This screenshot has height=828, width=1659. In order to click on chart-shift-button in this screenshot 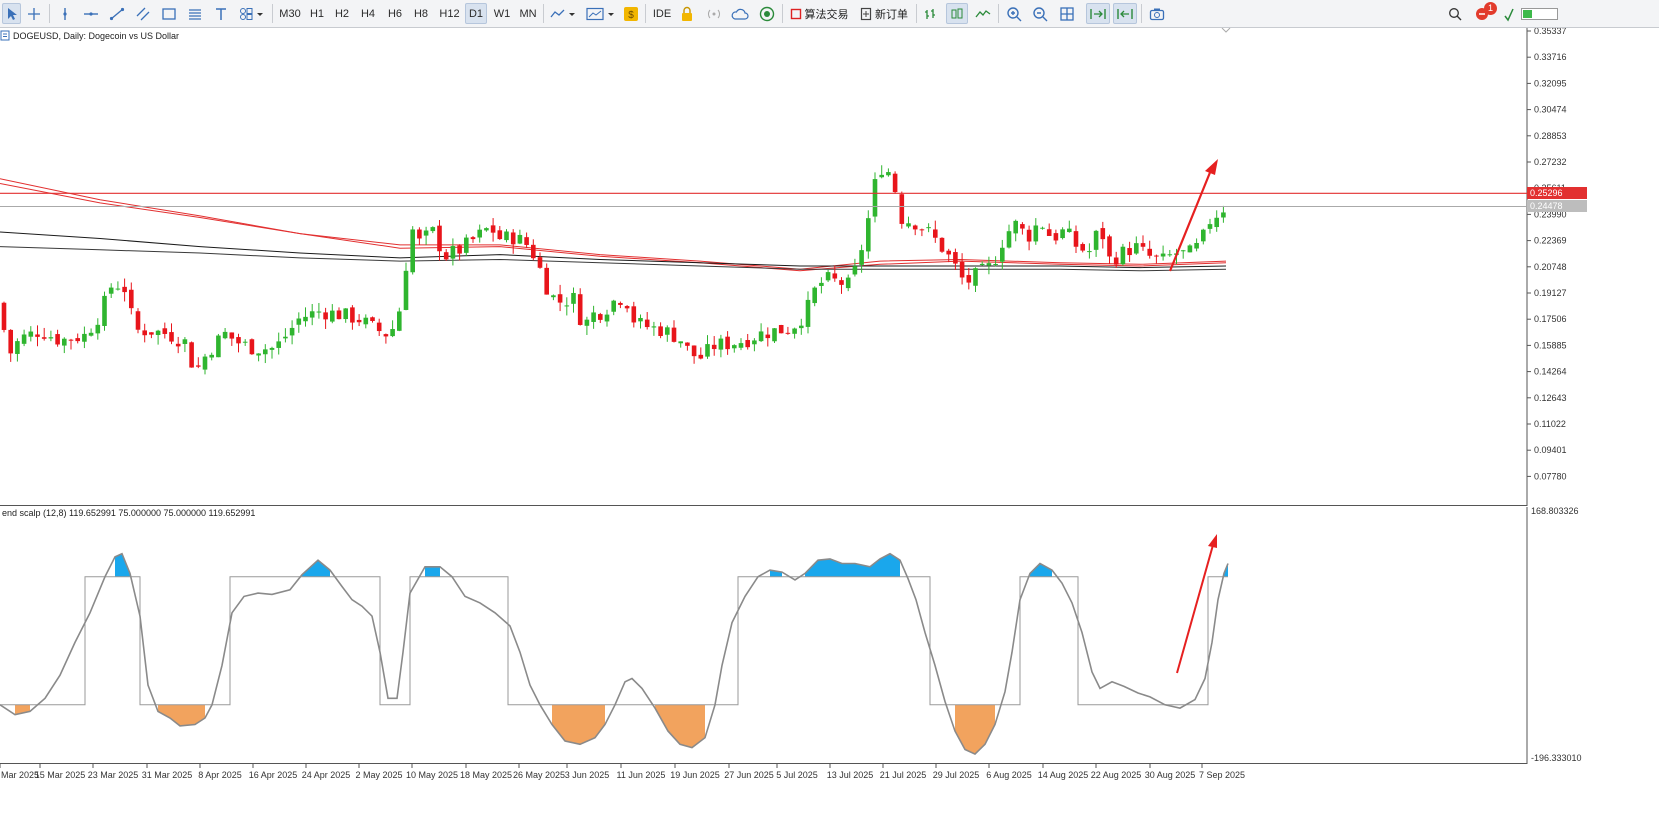, I will do `click(1125, 13)`.